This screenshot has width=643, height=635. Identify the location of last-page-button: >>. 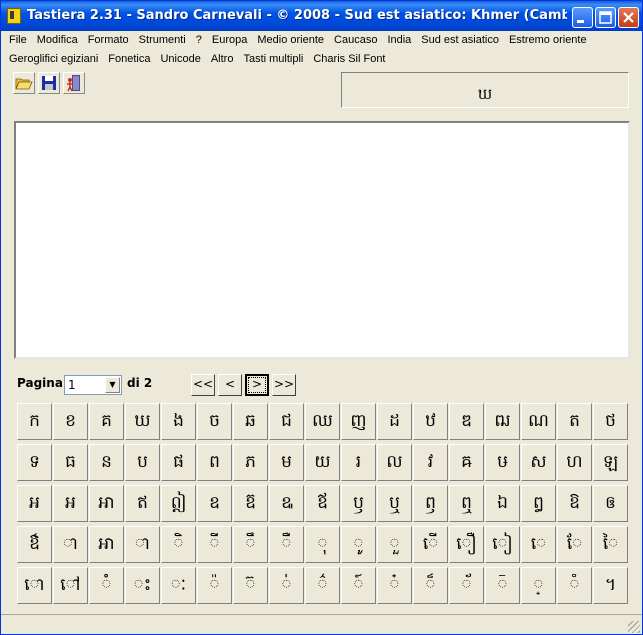
(284, 385).